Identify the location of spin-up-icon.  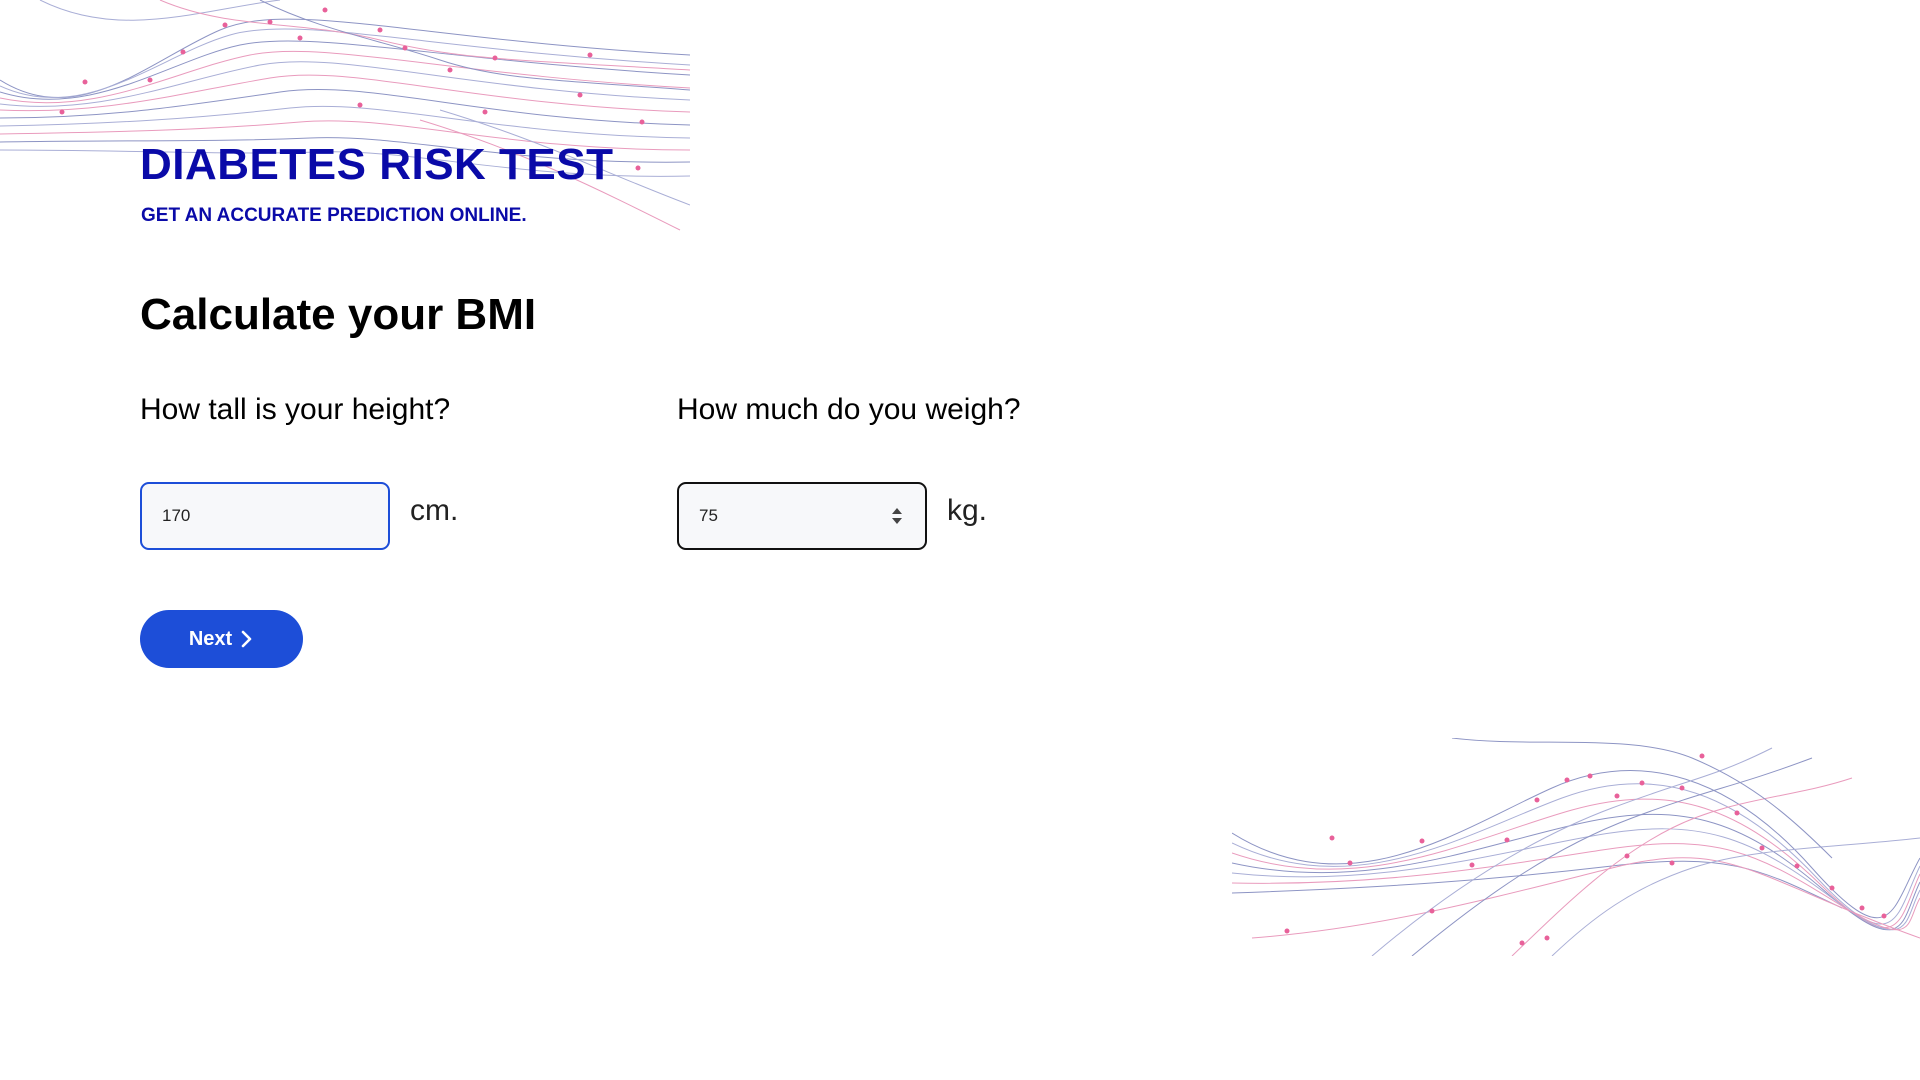
(897, 511).